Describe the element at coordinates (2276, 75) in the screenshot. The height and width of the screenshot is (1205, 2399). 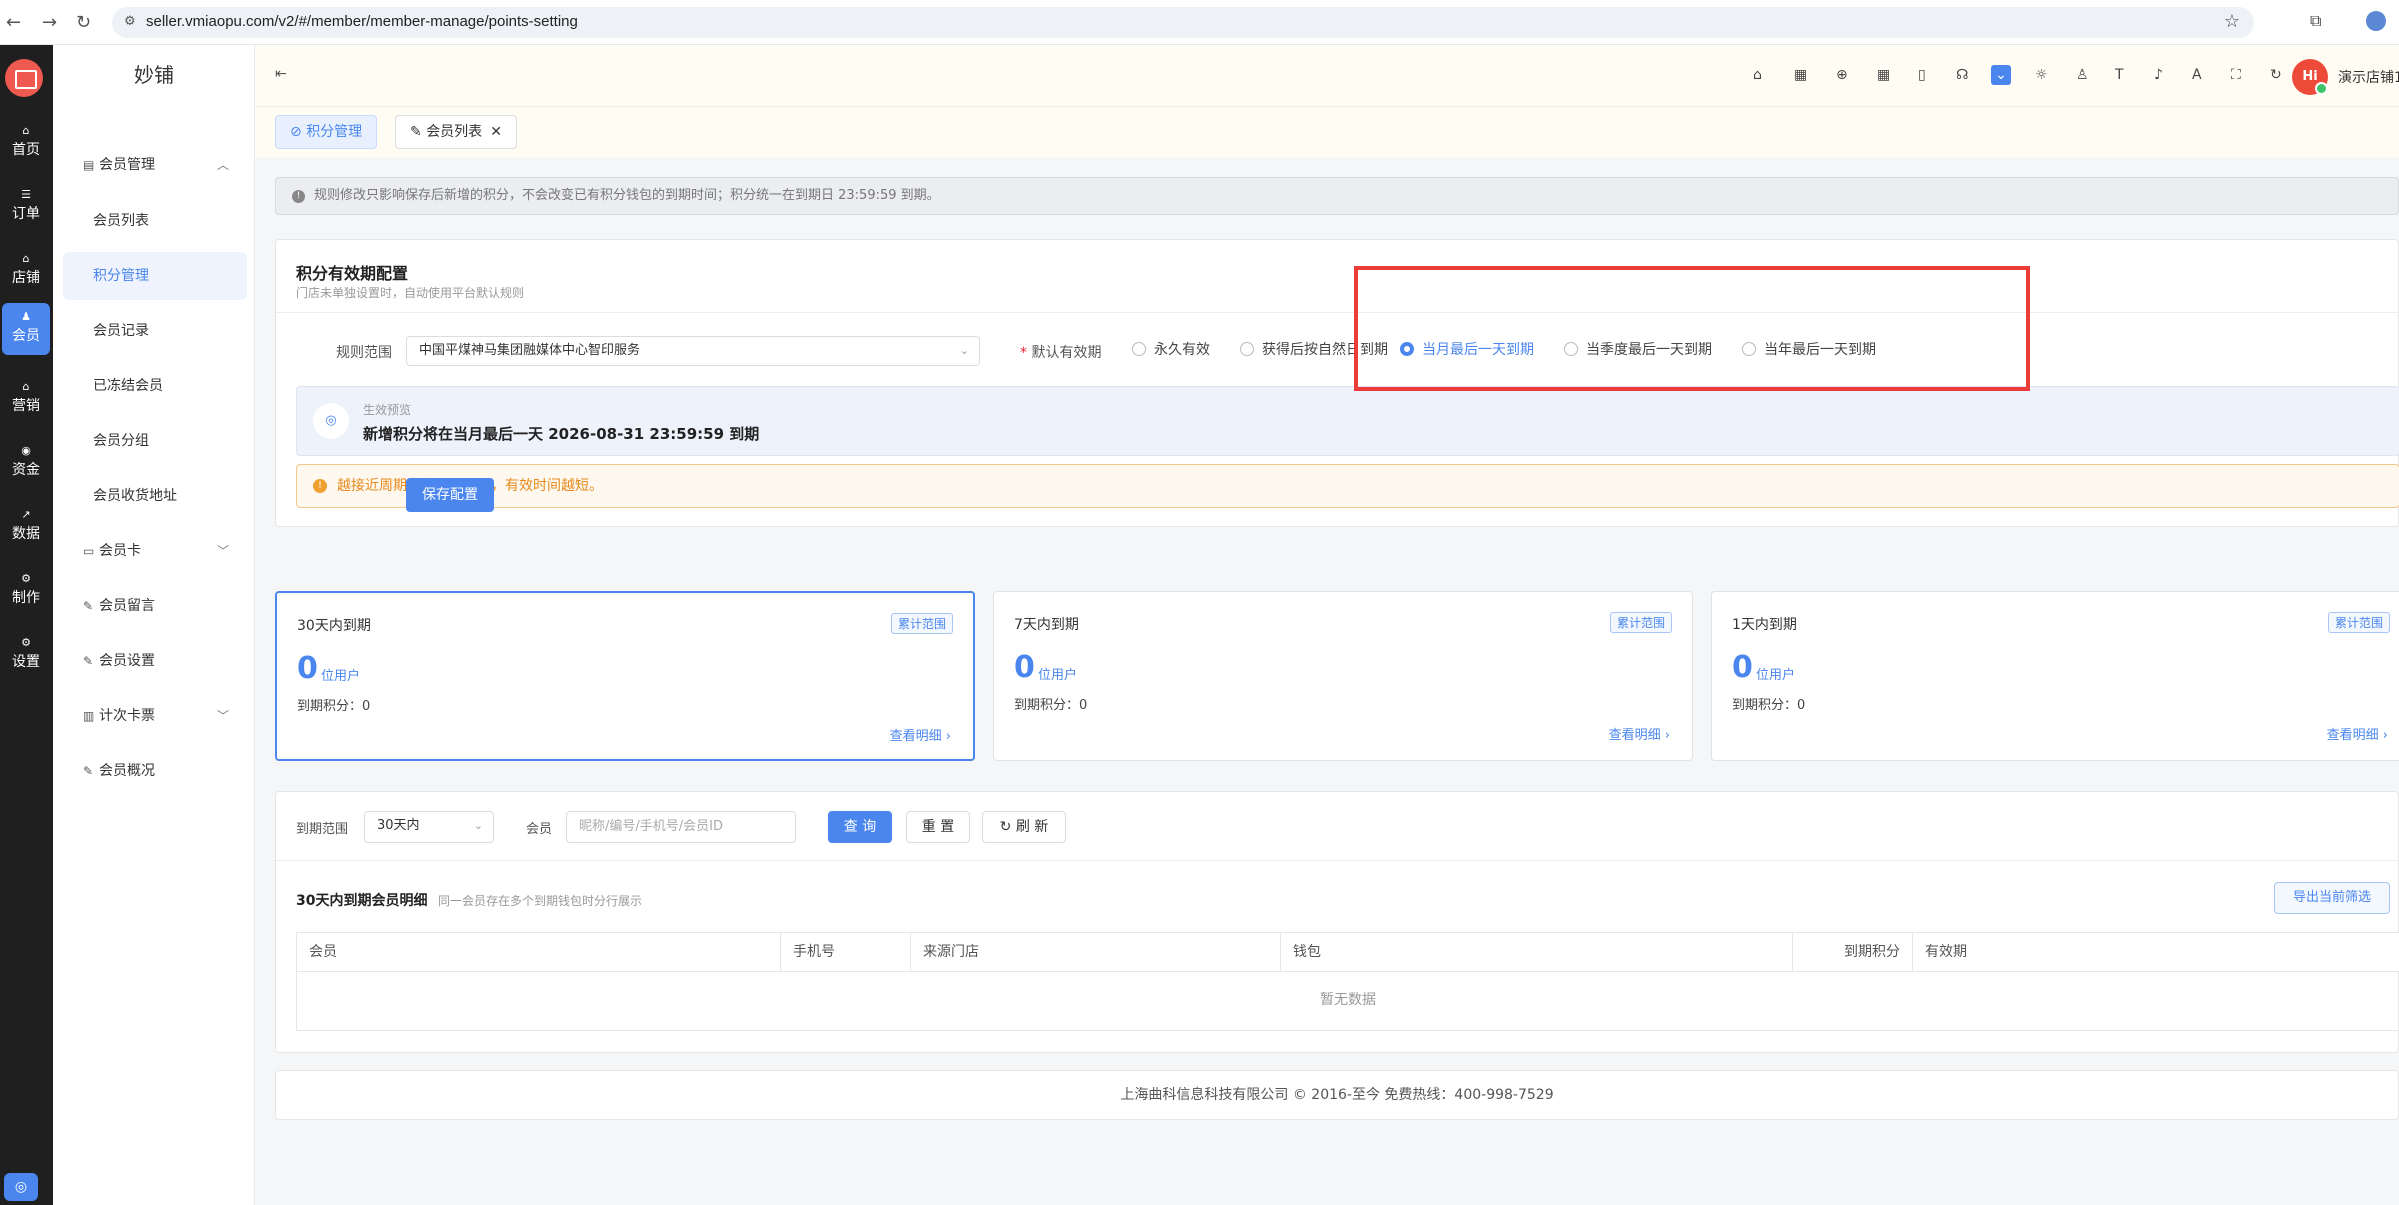
I see `refresh-icon: ↻` at that location.